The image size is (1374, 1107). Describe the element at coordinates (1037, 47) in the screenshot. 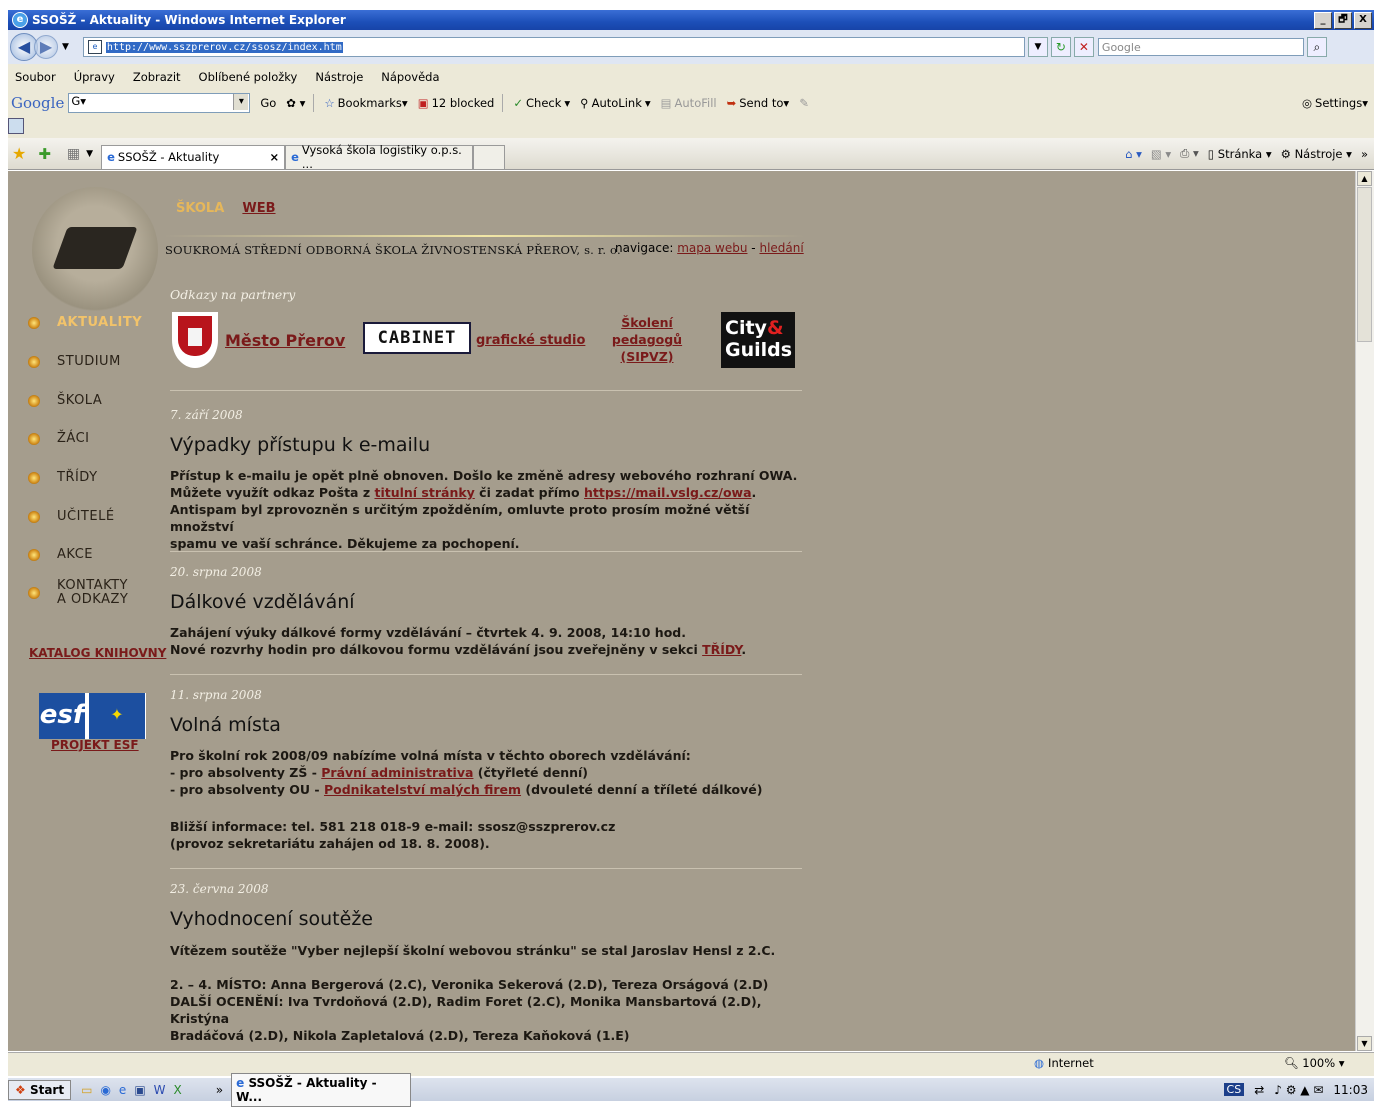

I see `url-dropdown-icon: ▼` at that location.